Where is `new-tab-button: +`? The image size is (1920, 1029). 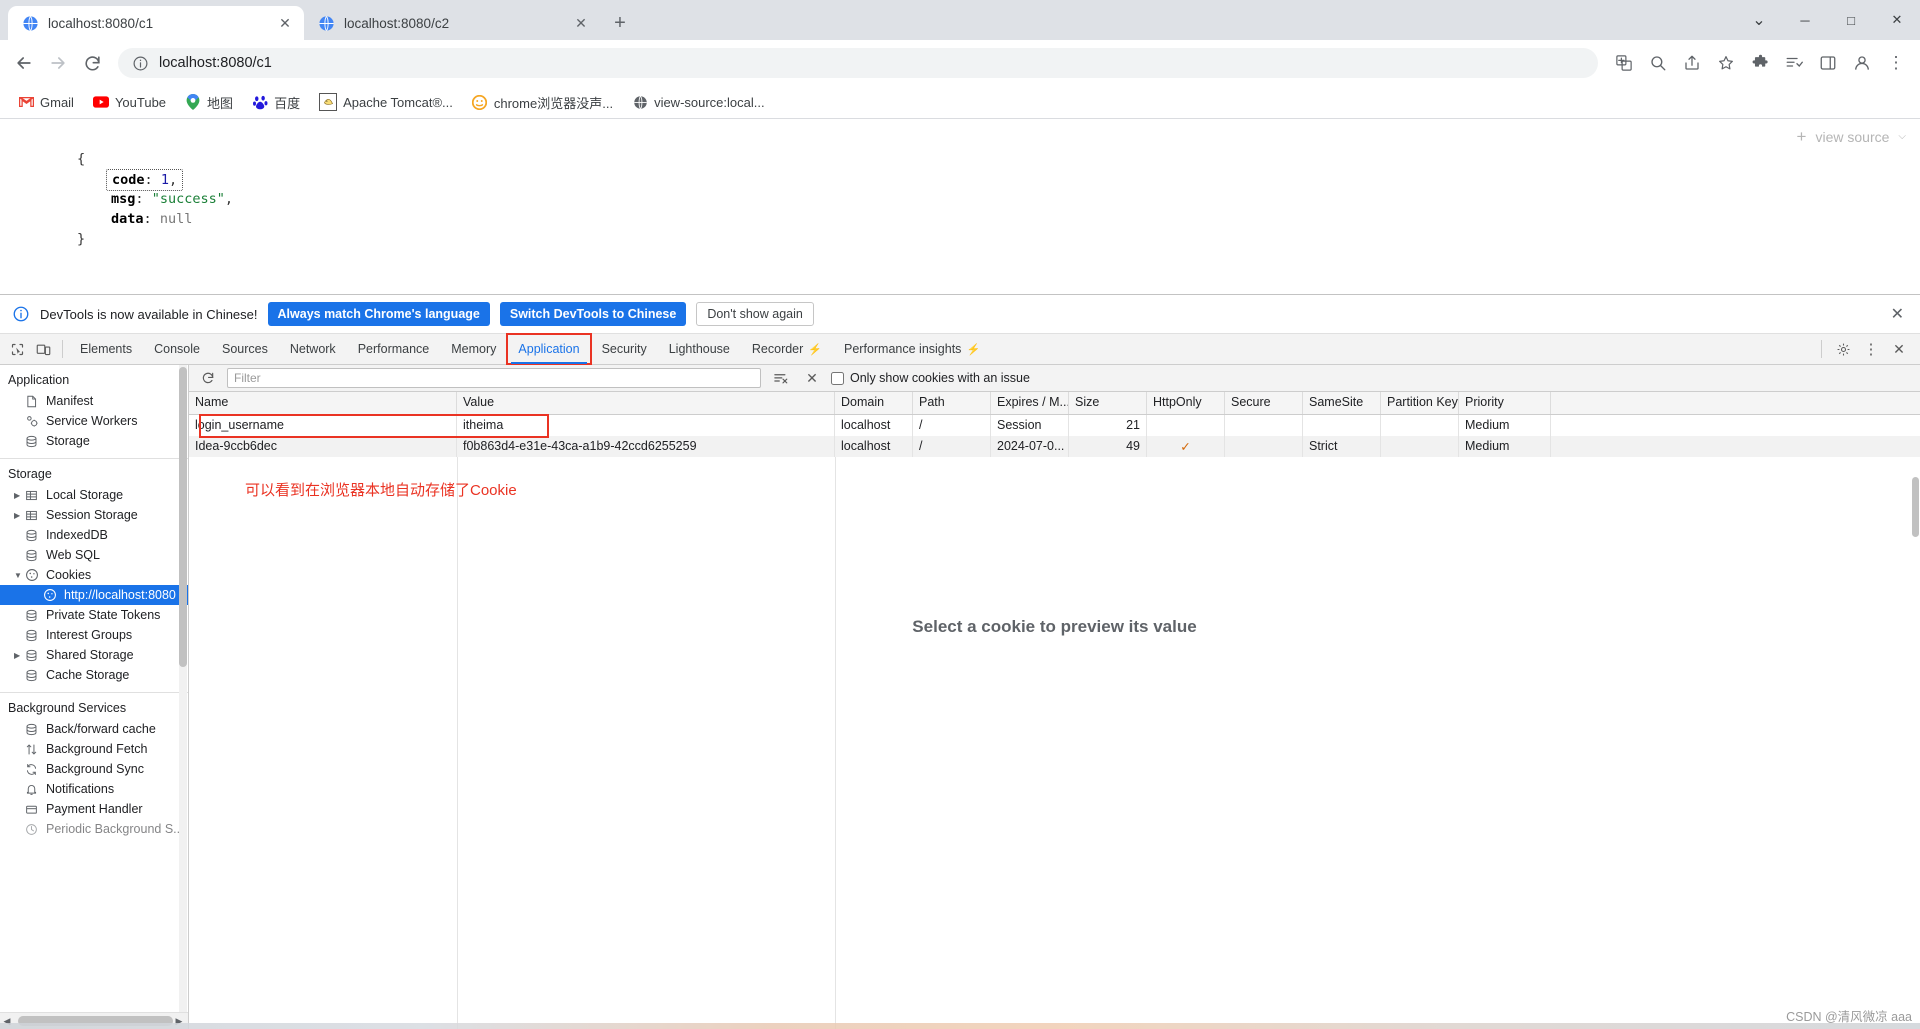
new-tab-button: + is located at coordinates (620, 23).